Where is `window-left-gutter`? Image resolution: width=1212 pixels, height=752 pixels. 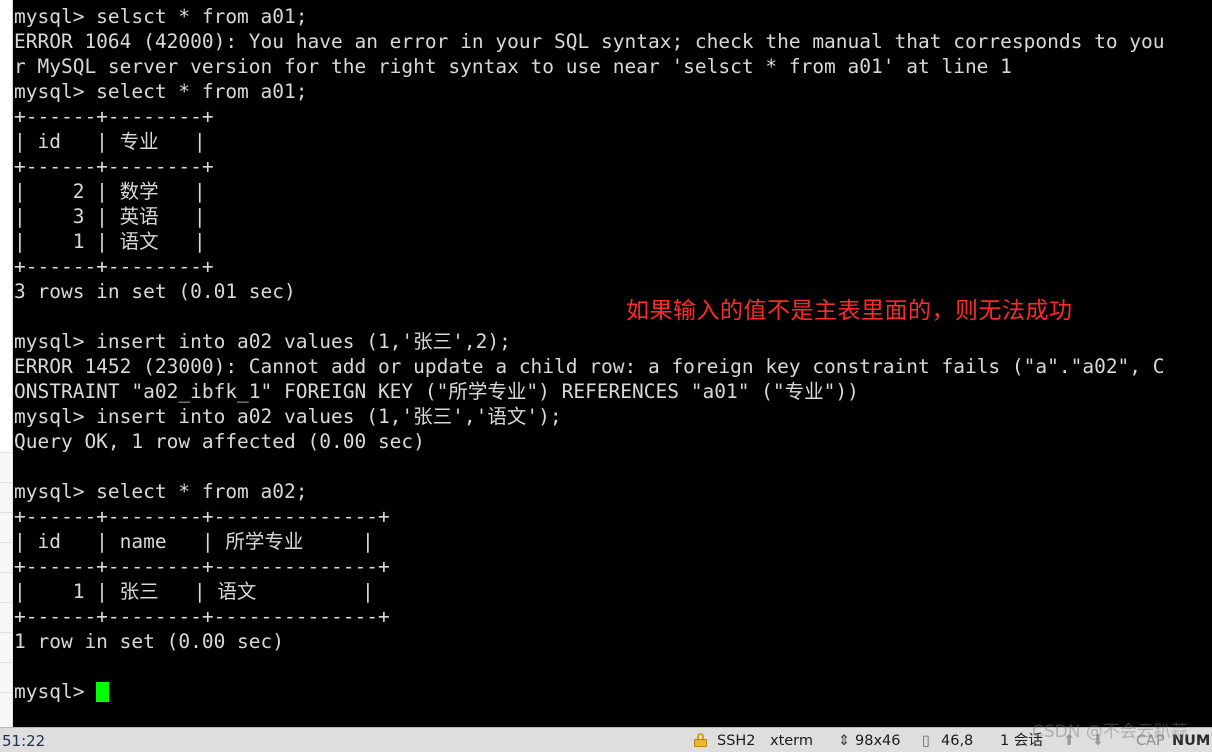
window-left-gutter is located at coordinates (6, 363).